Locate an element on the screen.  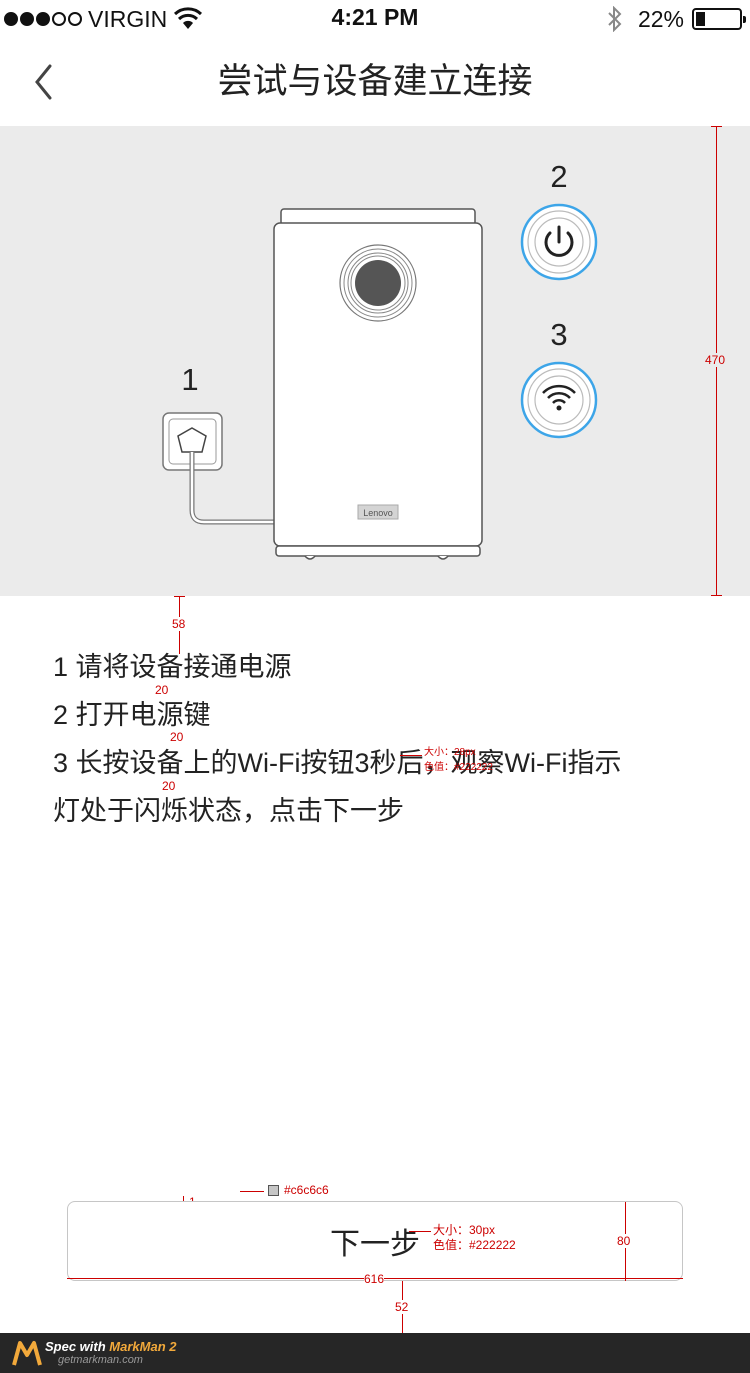
wifi-button-icon is located at coordinates (559, 400).